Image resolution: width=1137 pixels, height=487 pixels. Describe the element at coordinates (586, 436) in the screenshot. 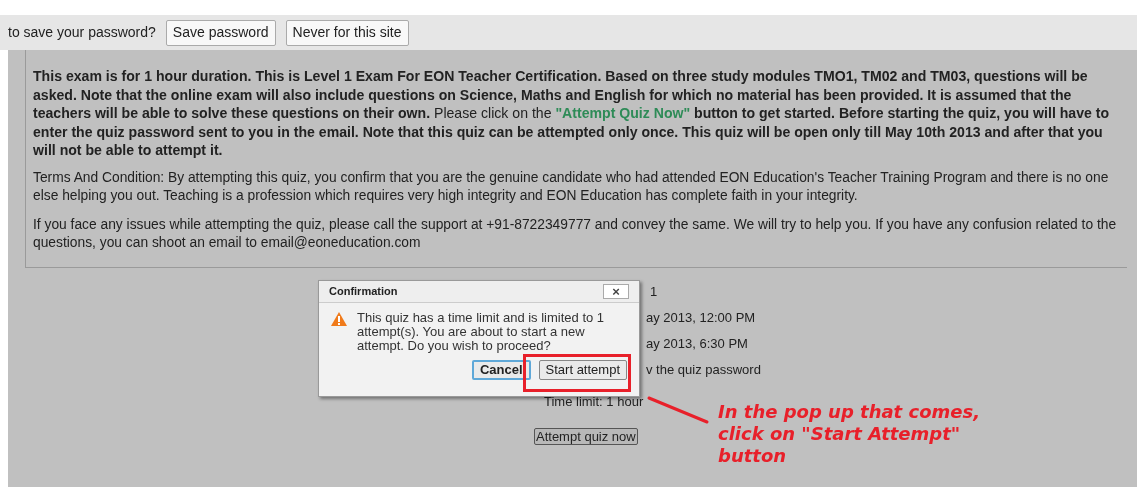

I see `attempt-quiz-button: Attempt quiz now` at that location.